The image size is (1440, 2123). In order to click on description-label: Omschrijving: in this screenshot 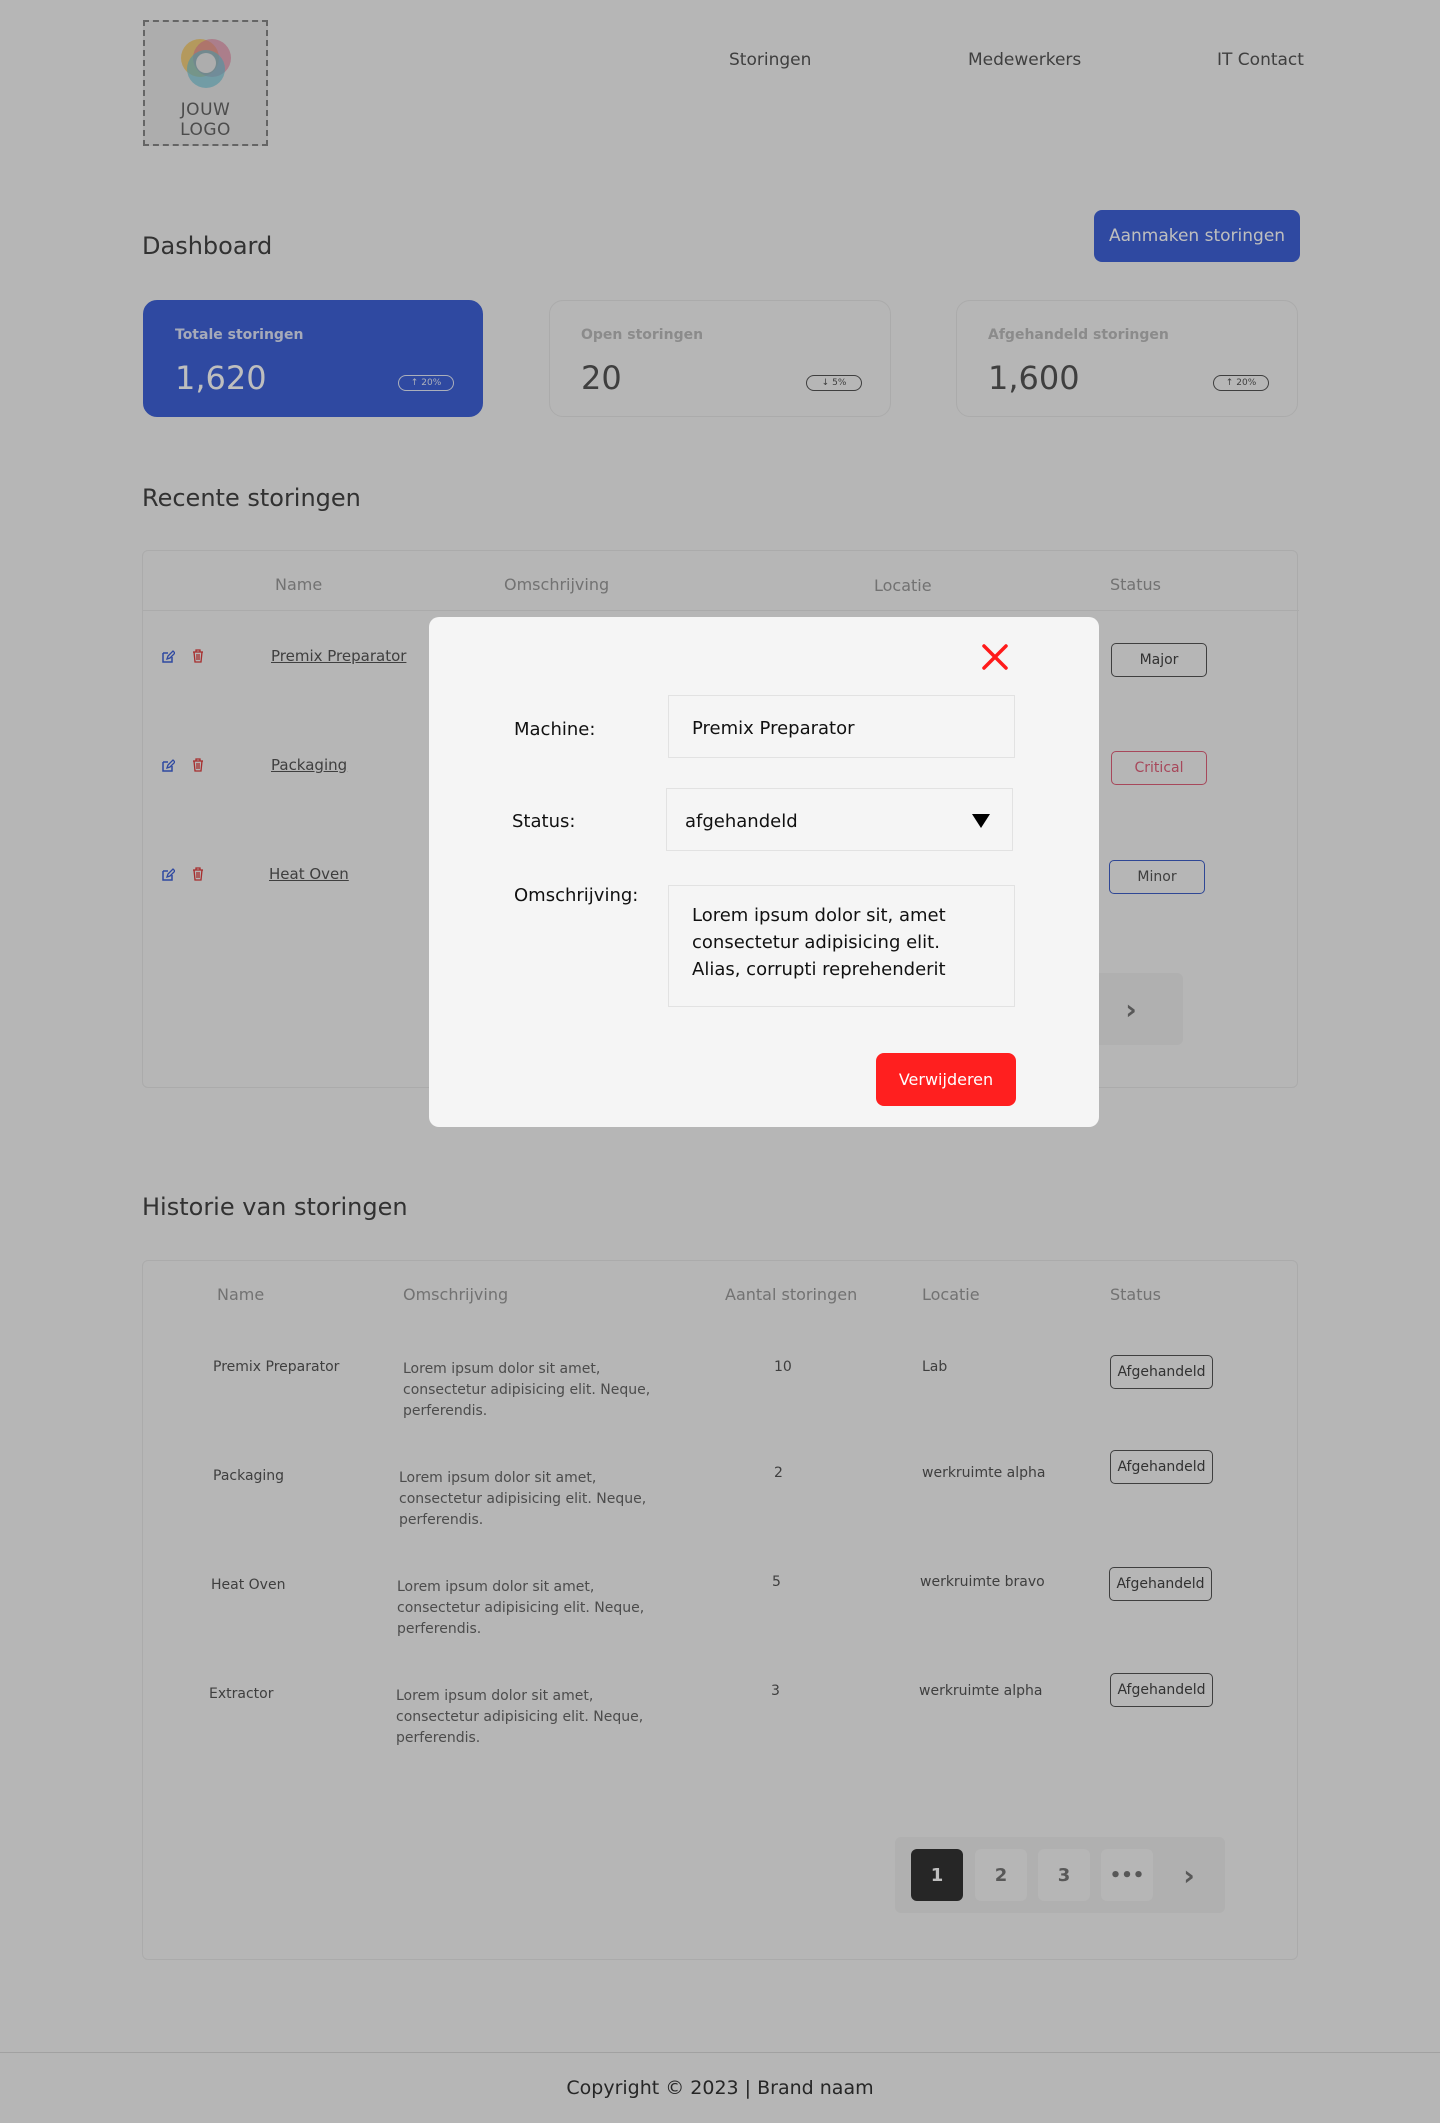, I will do `click(576, 895)`.